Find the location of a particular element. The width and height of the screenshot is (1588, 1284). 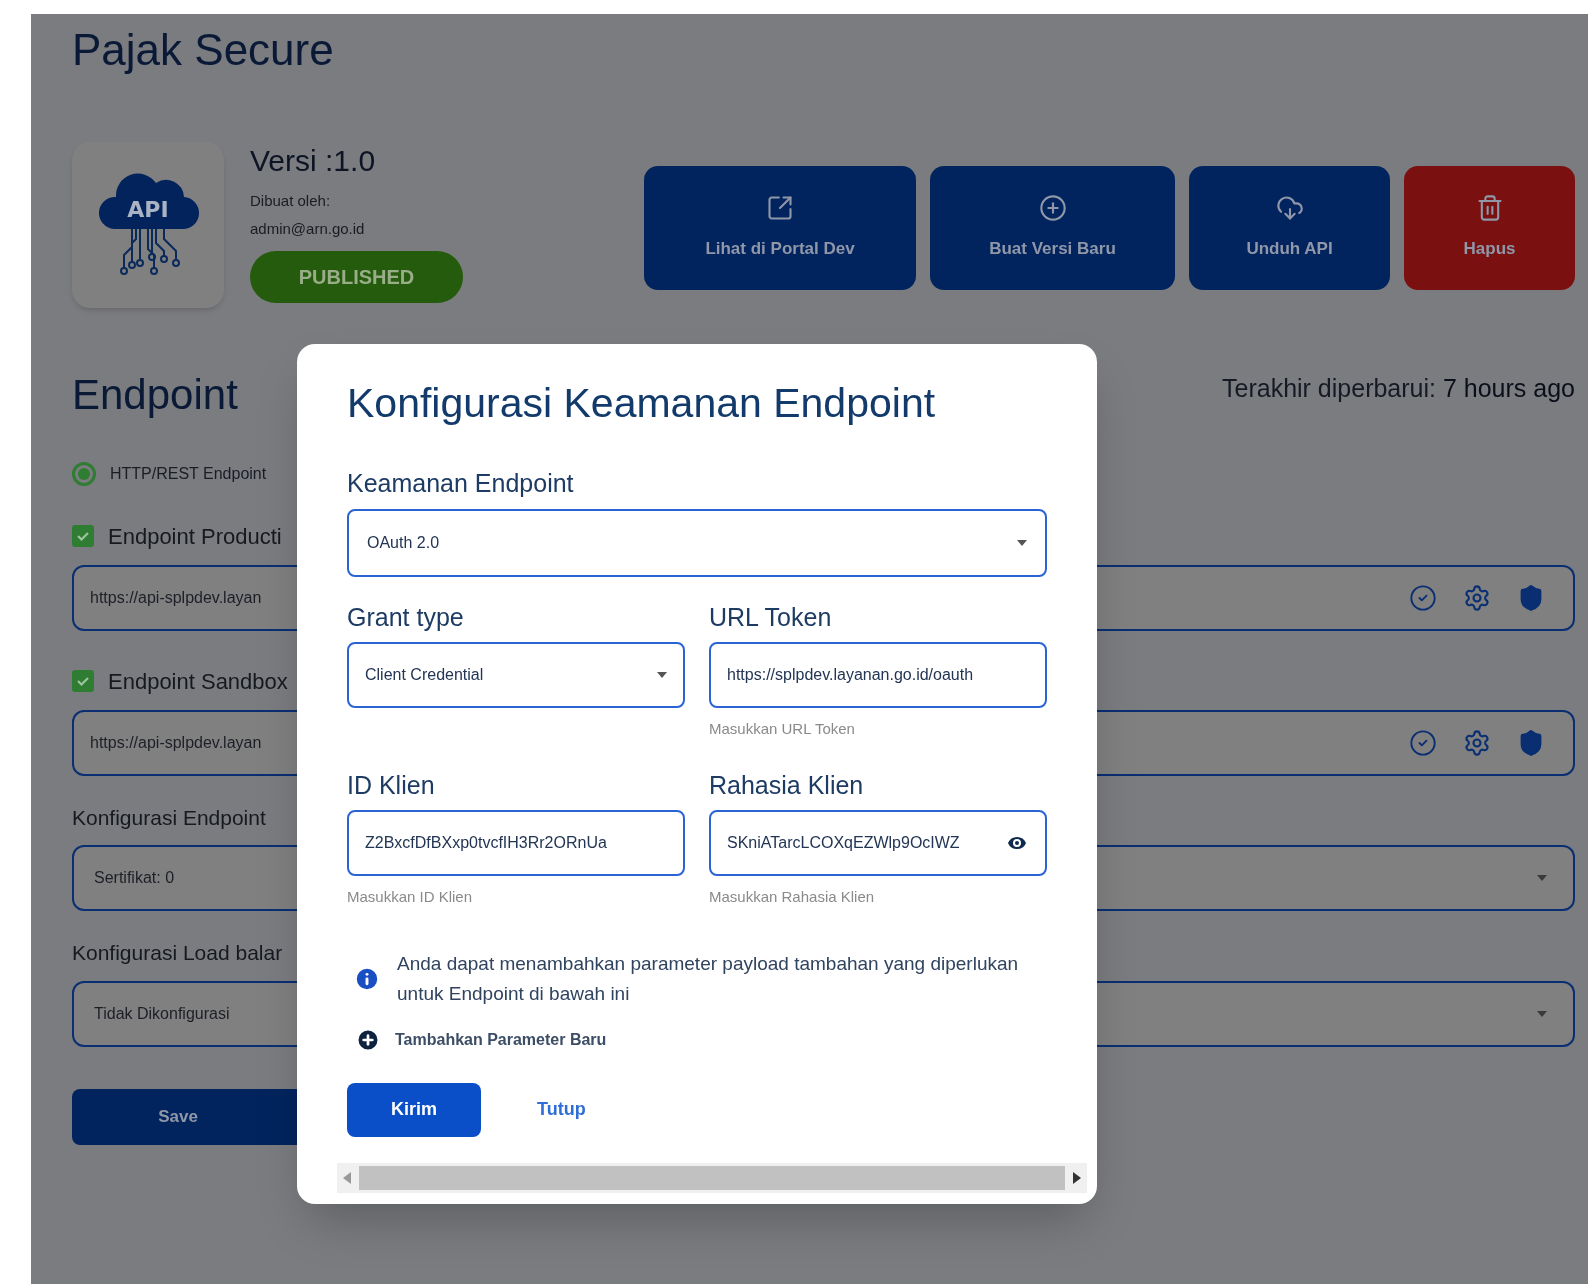

field-label: Rahasia Klien is located at coordinates (787, 785).